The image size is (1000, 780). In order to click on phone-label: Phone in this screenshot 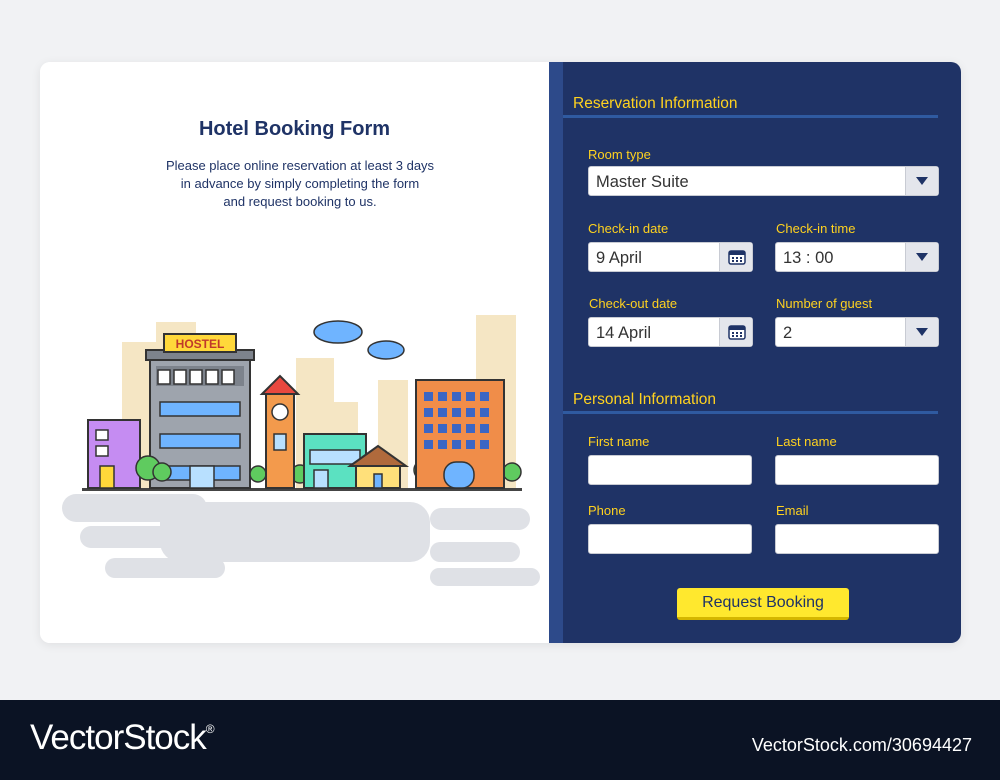, I will do `click(607, 510)`.